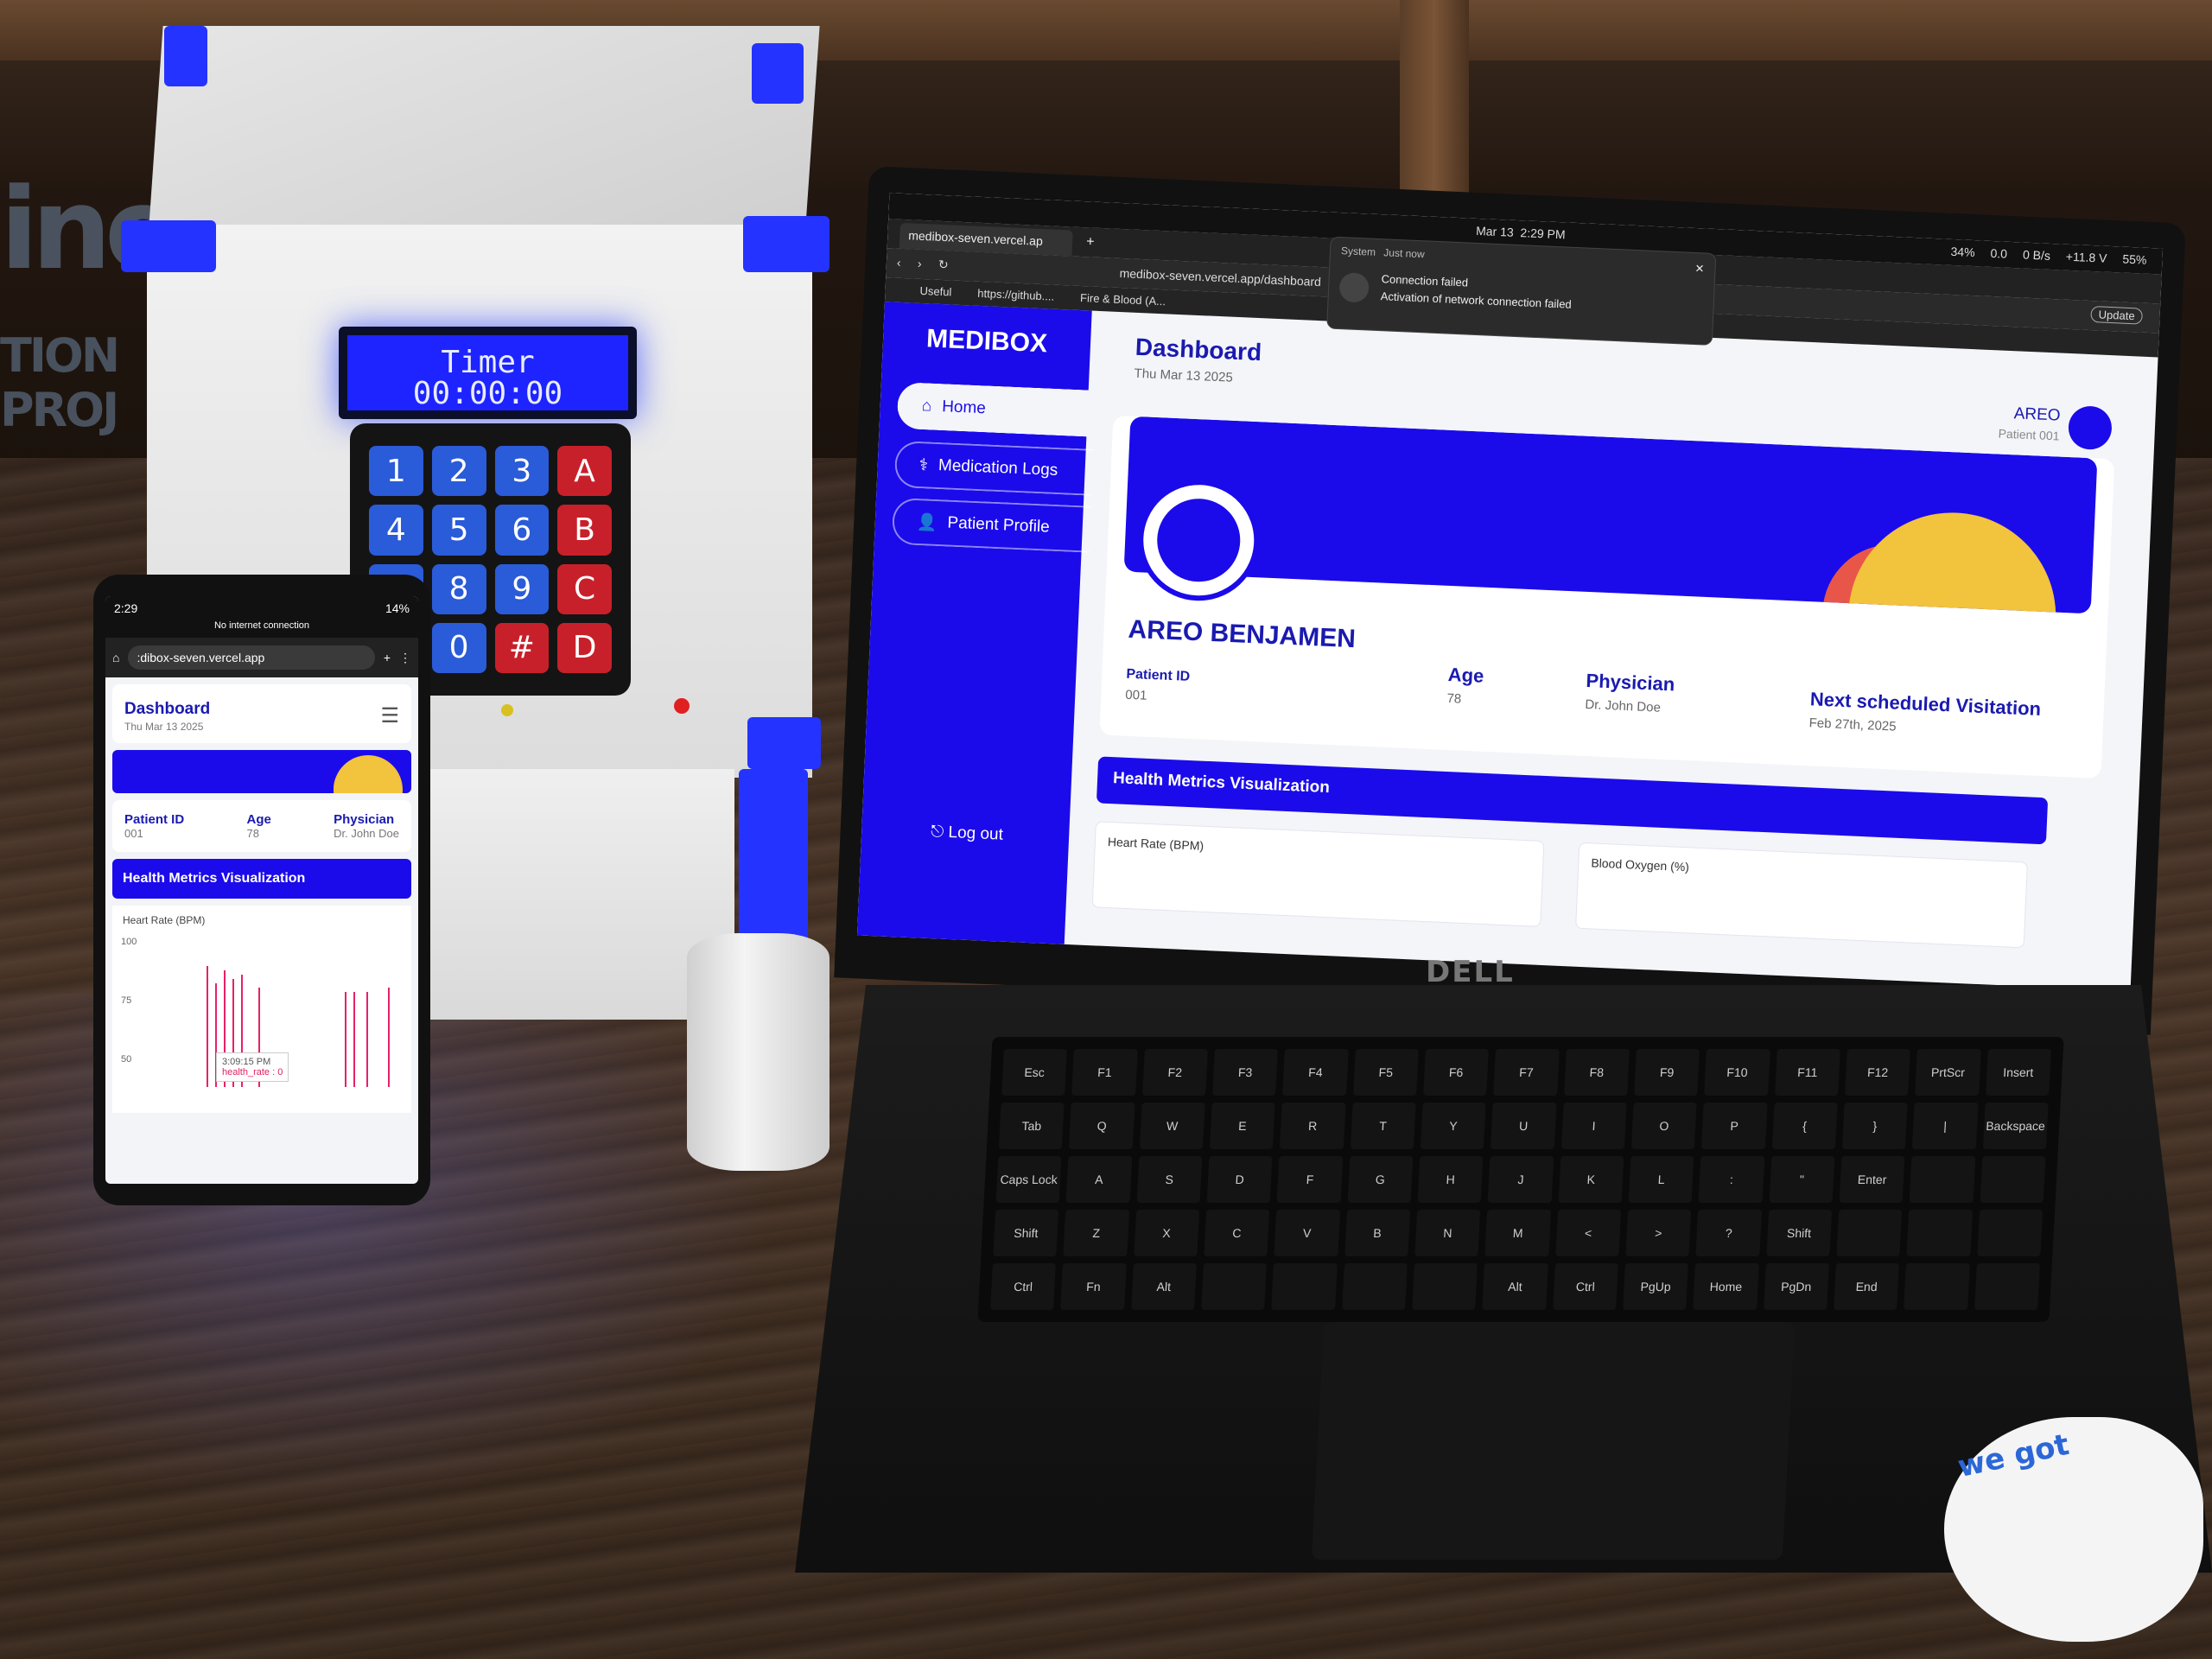 The height and width of the screenshot is (1659, 2212). What do you see at coordinates (943, 264) in the screenshot?
I see `reload-icon: ↻` at bounding box center [943, 264].